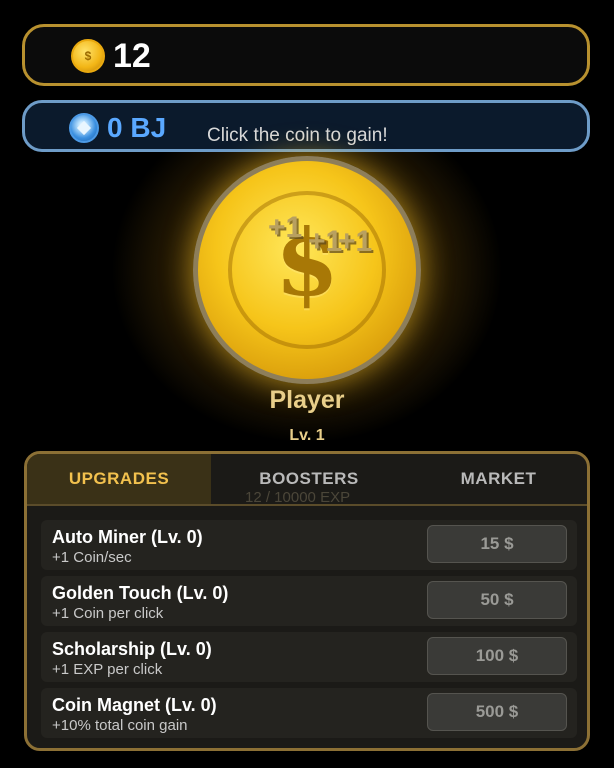  Describe the element at coordinates (497, 656) in the screenshot. I see `buy-scholarship-button: 100 $` at that location.